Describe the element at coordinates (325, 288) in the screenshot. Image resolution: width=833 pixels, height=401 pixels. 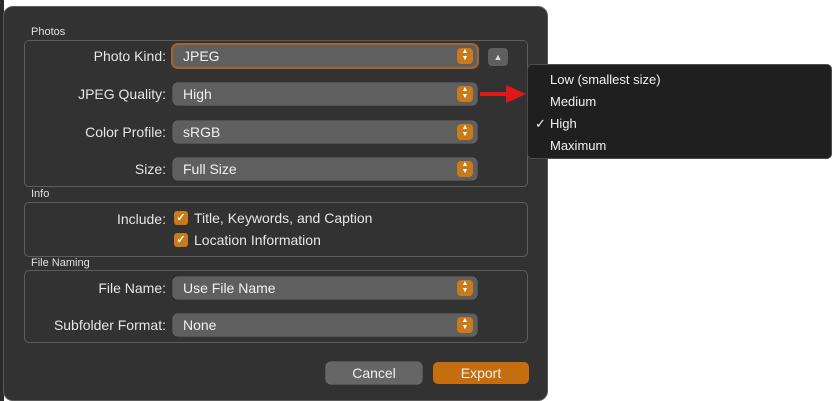
I see `file-name-popup: Use File Name ▲ ▼` at that location.